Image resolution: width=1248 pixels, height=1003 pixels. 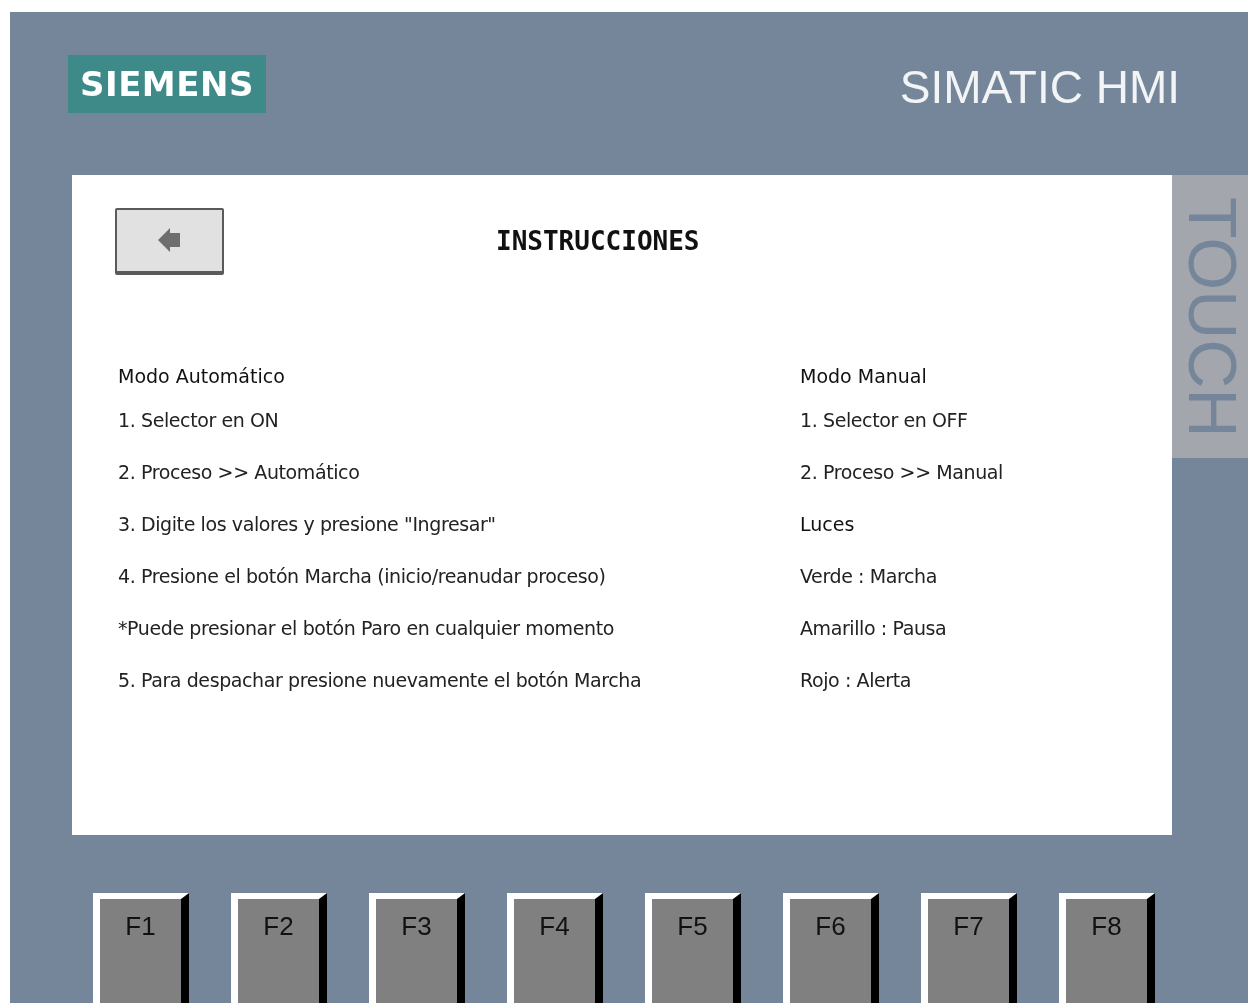 What do you see at coordinates (417, 948) in the screenshot?
I see `function-key: F3` at bounding box center [417, 948].